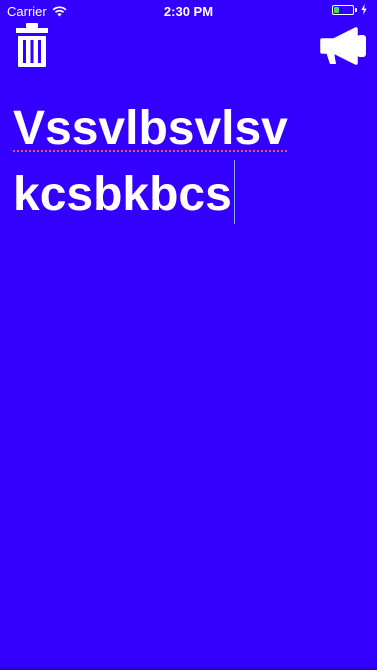  What do you see at coordinates (150, 128) in the screenshot?
I see `note-line-1: Vssvlbsvlsv` at bounding box center [150, 128].